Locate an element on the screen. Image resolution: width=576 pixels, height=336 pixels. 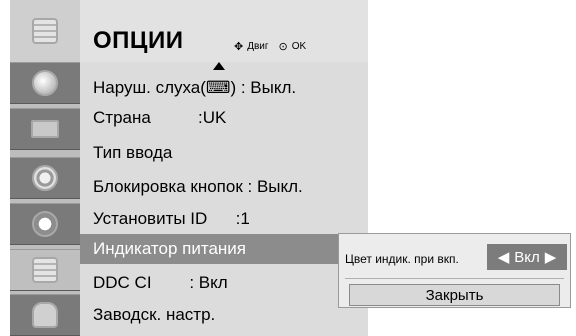
arrow-left-icon: ◀ is located at coordinates (504, 257).